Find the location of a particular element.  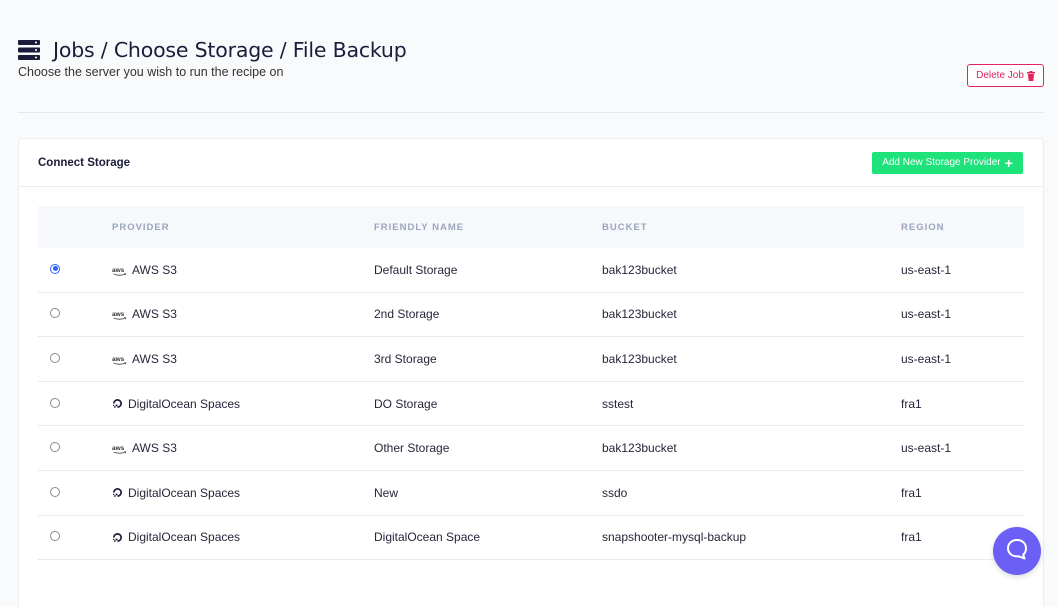

friendly-name-cell: DigitalOcean Space is located at coordinates (427, 537).